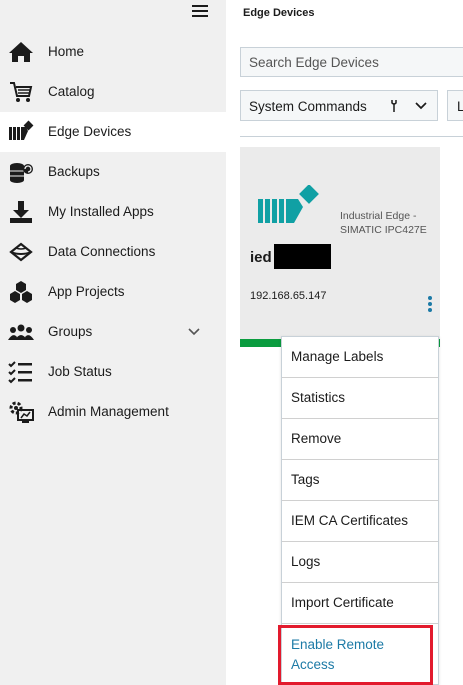 The height and width of the screenshot is (685, 463). Describe the element at coordinates (306, 561) in the screenshot. I see `menu-item-label: Logs` at that location.